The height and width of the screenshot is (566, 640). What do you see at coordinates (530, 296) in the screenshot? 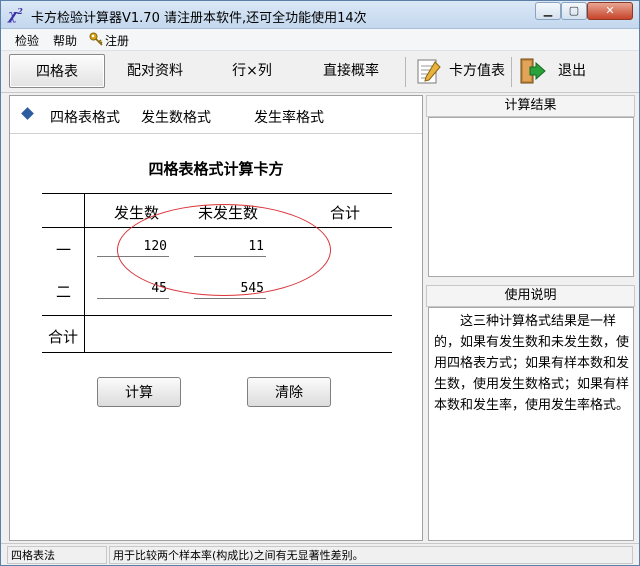
I see `help-header: 使用说明` at bounding box center [530, 296].